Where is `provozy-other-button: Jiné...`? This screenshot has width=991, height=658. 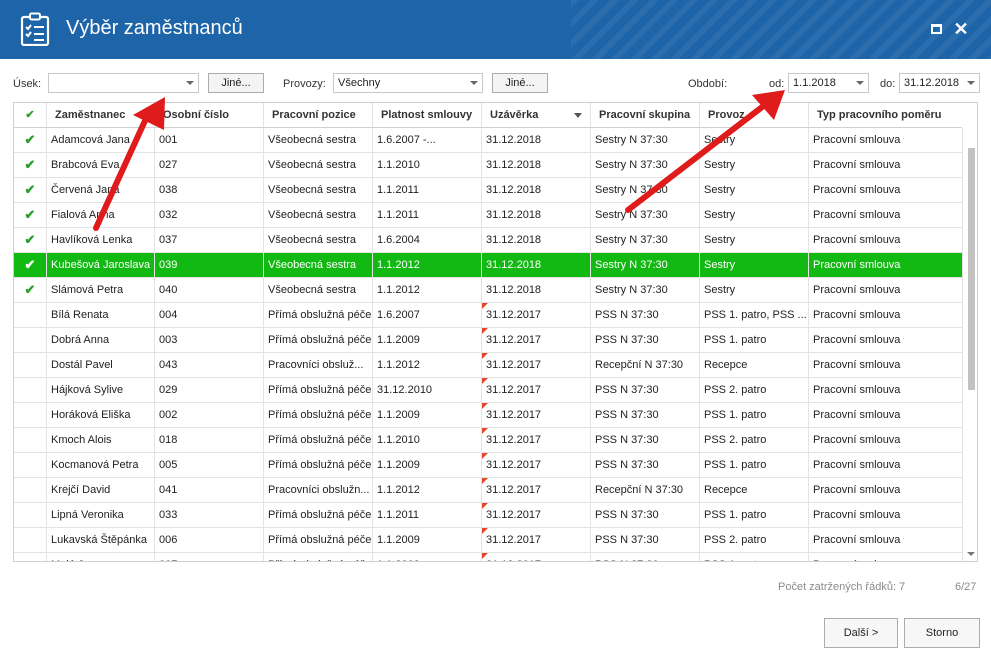
provozy-other-button: Jiné... is located at coordinates (520, 83).